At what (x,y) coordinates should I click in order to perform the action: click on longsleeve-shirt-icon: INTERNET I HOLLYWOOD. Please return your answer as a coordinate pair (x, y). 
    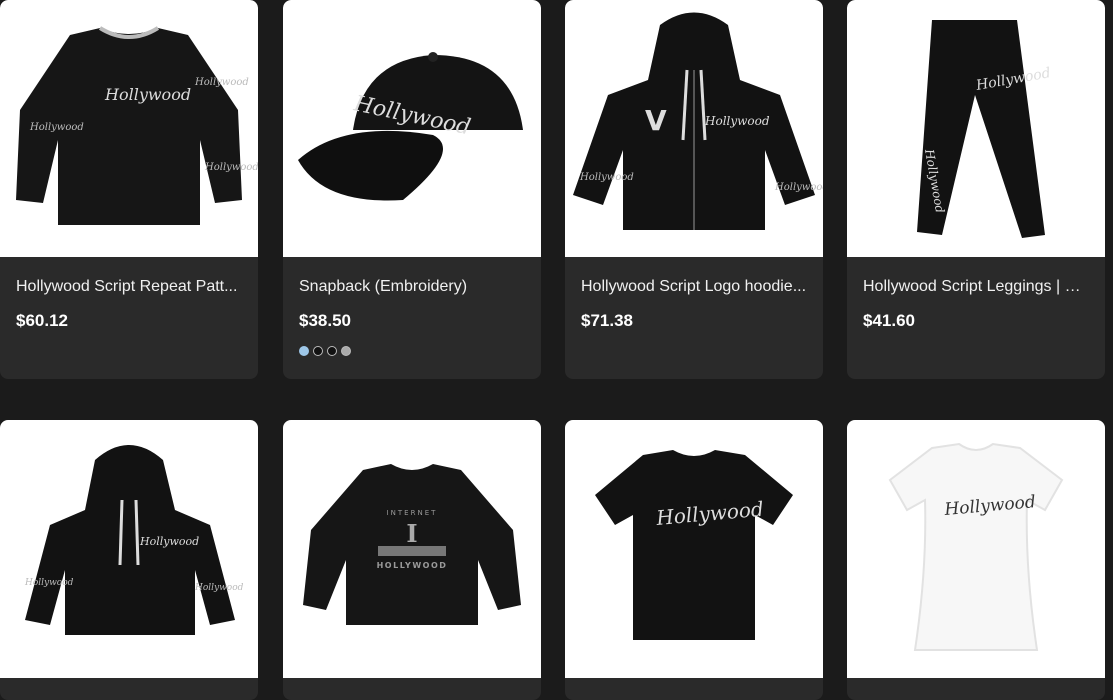
    Looking at the image, I should click on (412, 544).